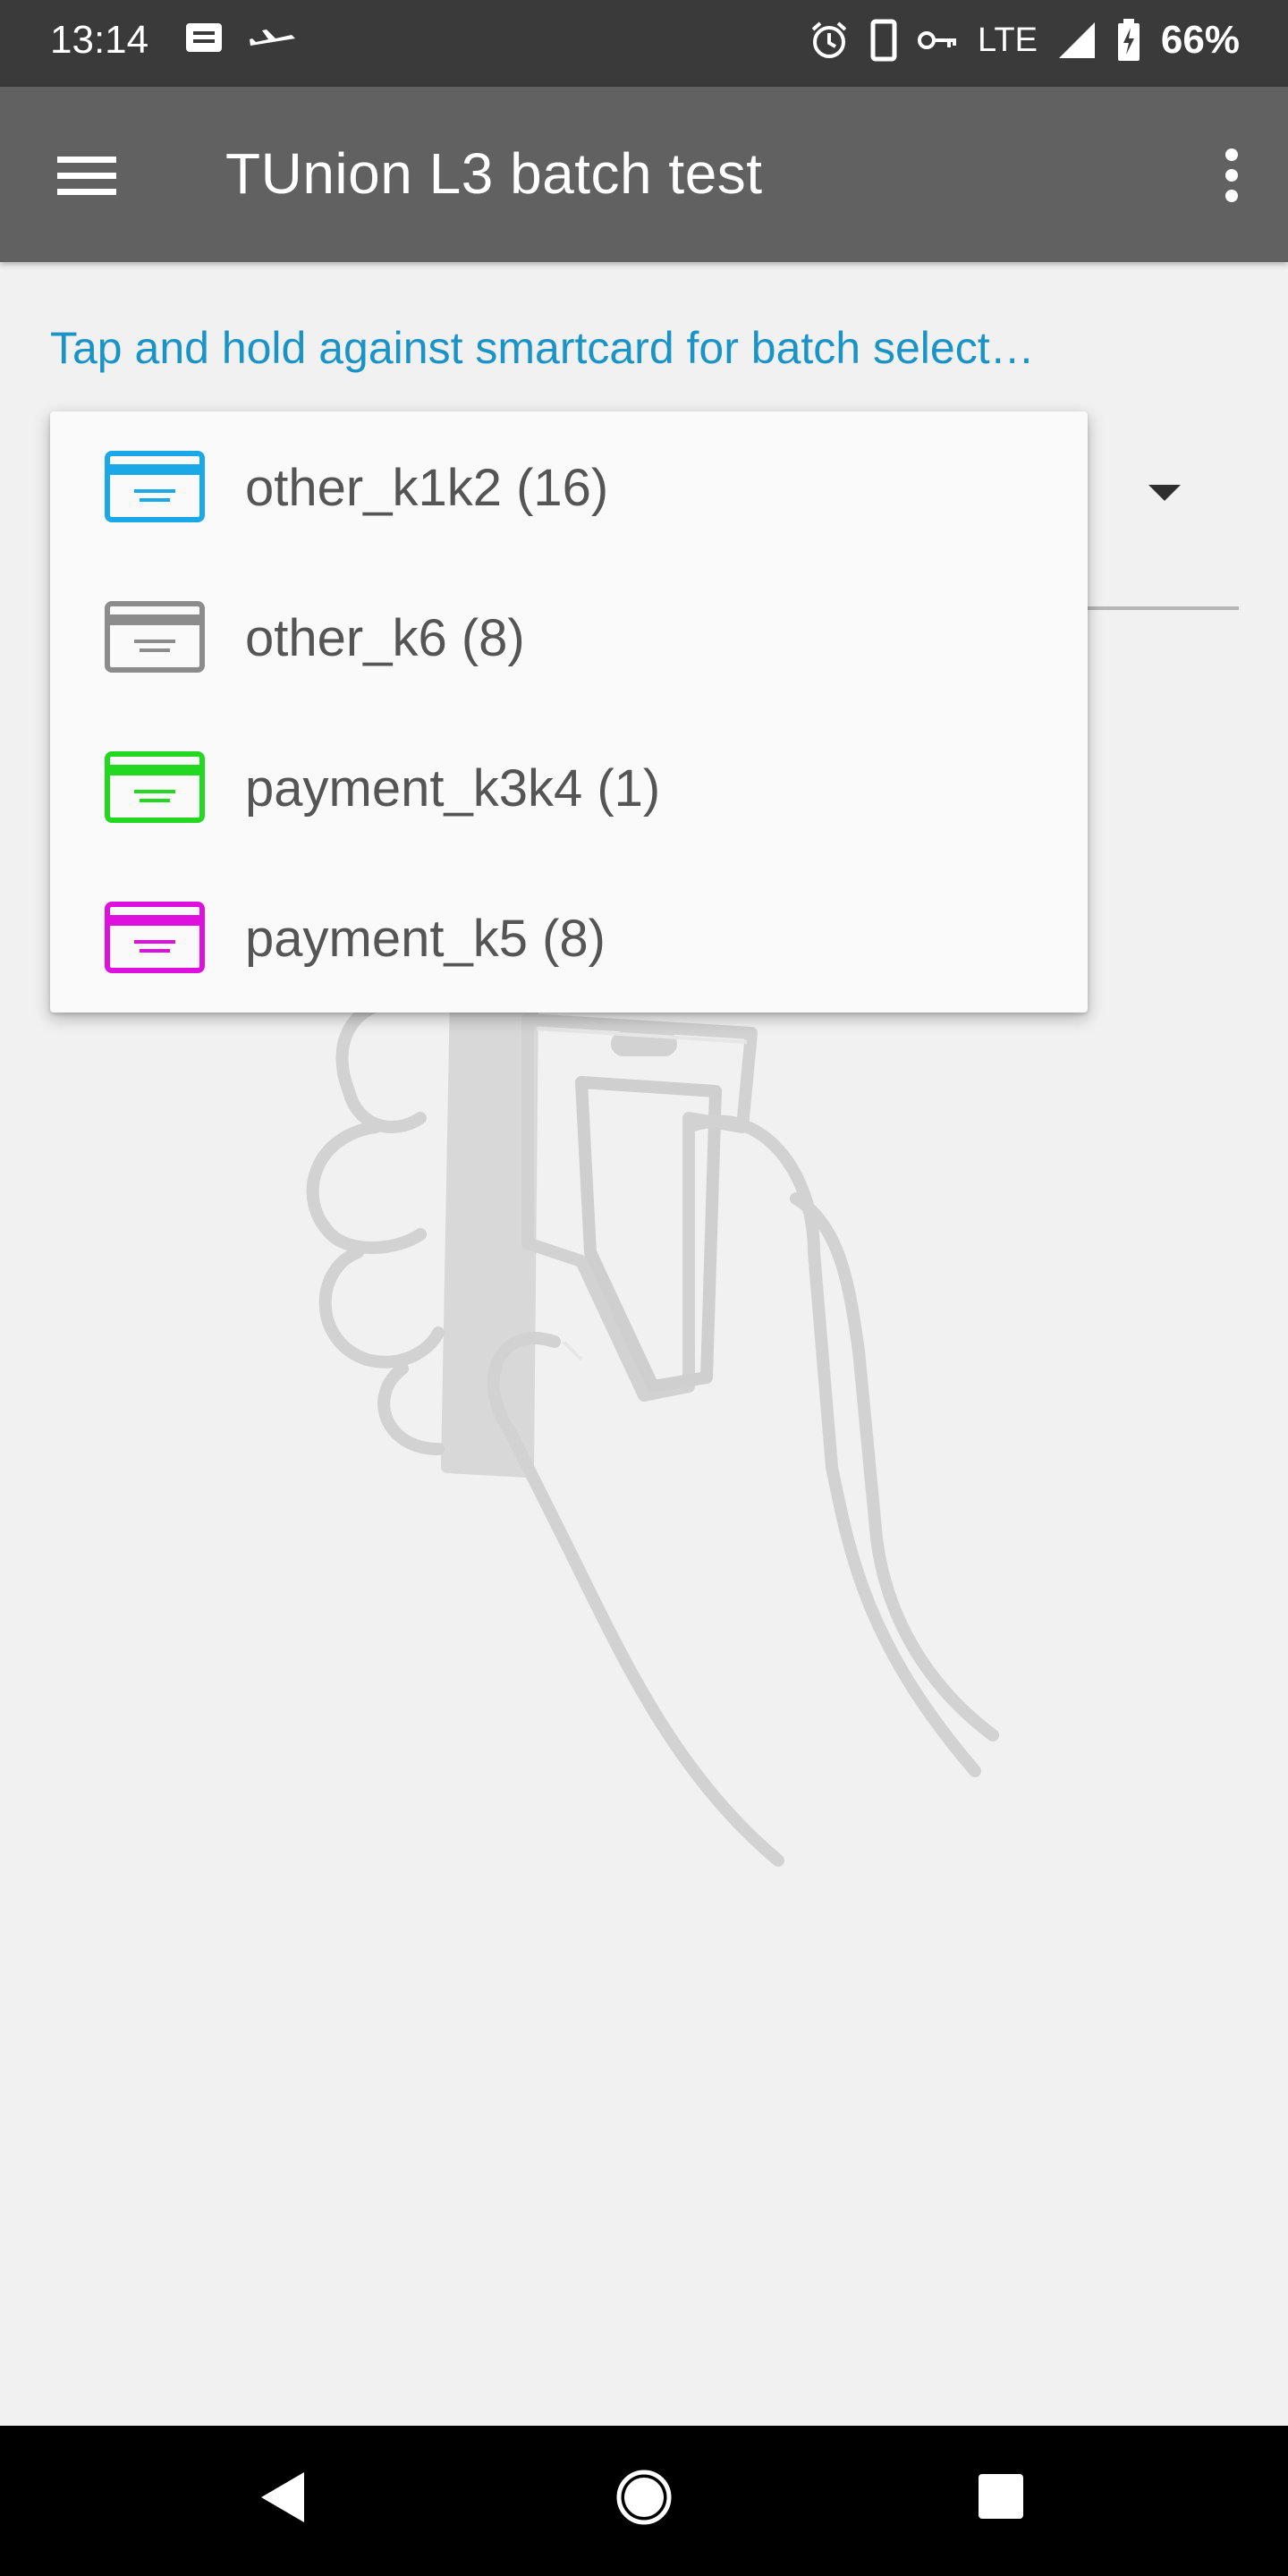 This screenshot has width=1288, height=2576. I want to click on hamburger-menu-icon, so click(86, 176).